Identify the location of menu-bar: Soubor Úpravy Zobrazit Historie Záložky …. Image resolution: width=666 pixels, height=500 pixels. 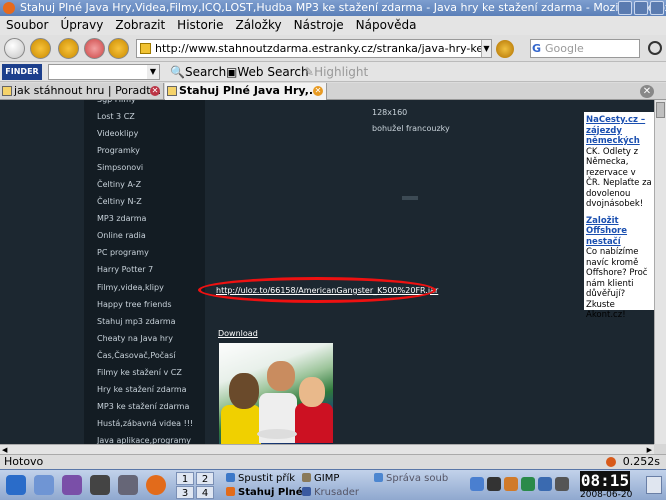
(333, 25).